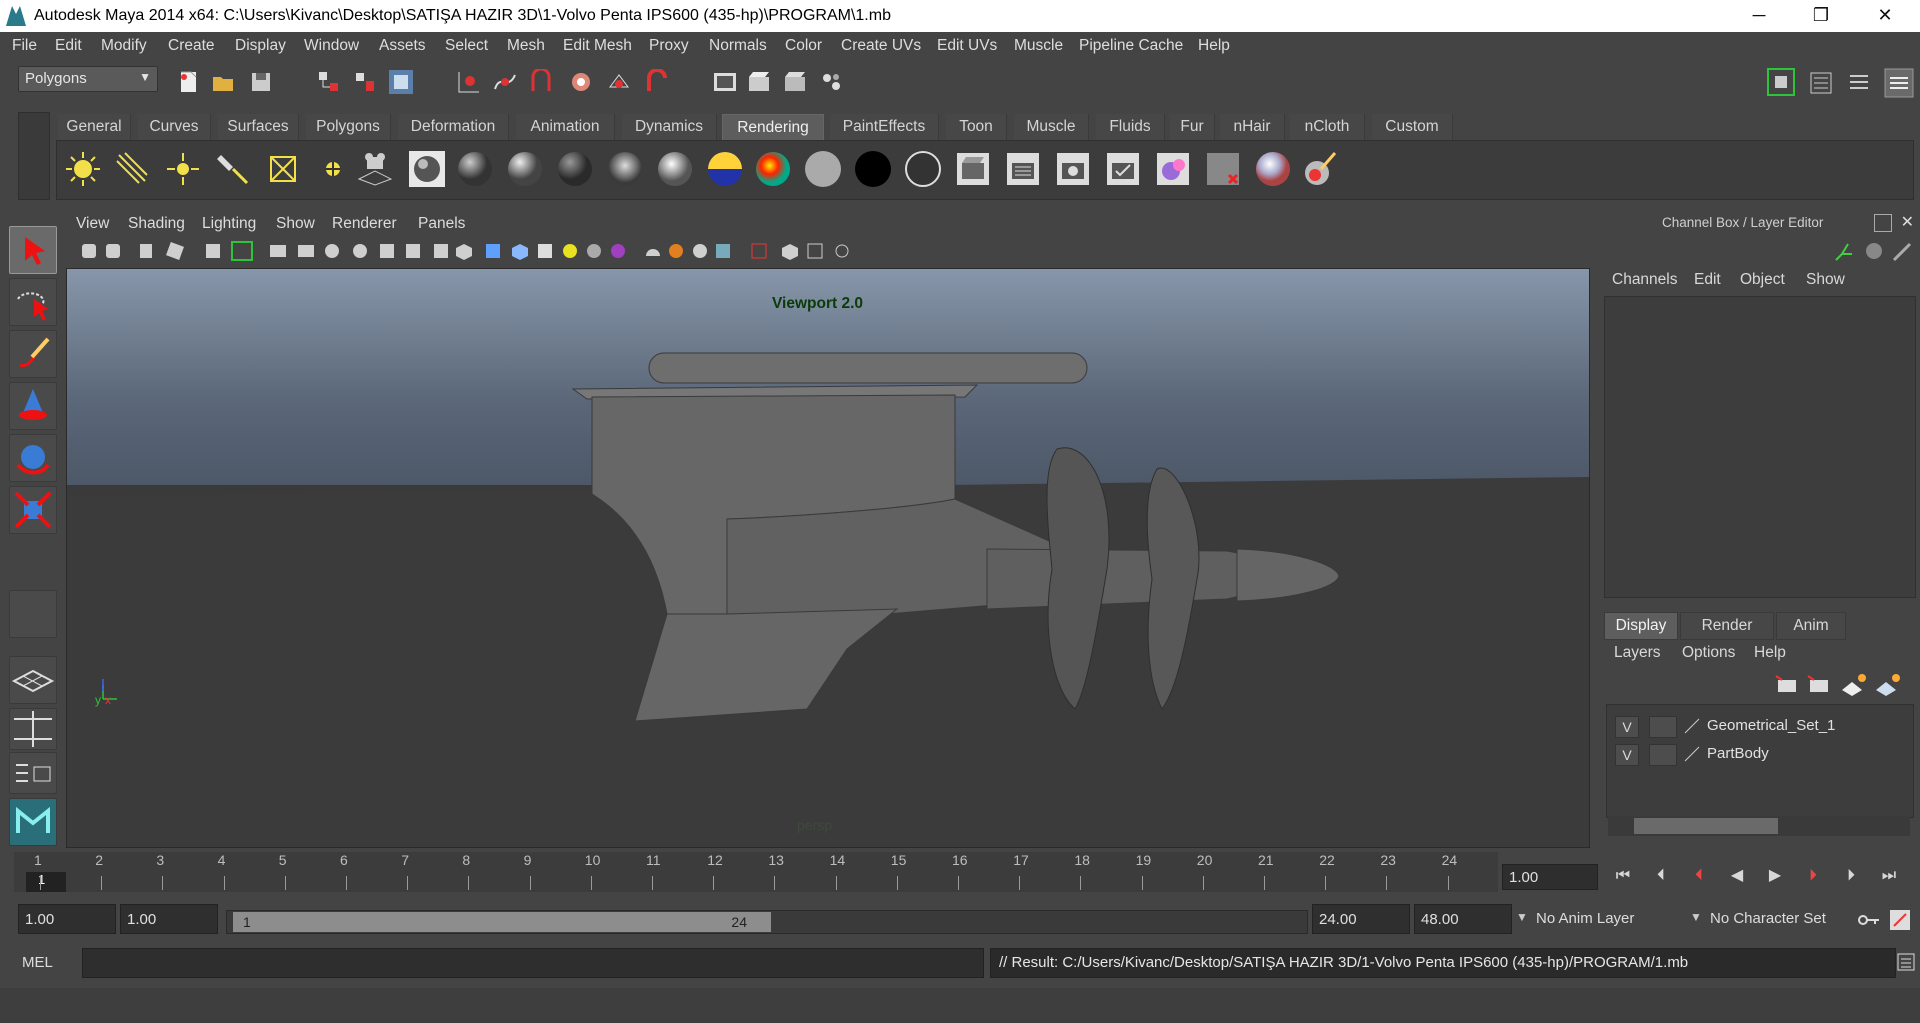 This screenshot has height=1023, width=1920. Describe the element at coordinates (68, 46) in the screenshot. I see `menu-edit: Edit` at that location.